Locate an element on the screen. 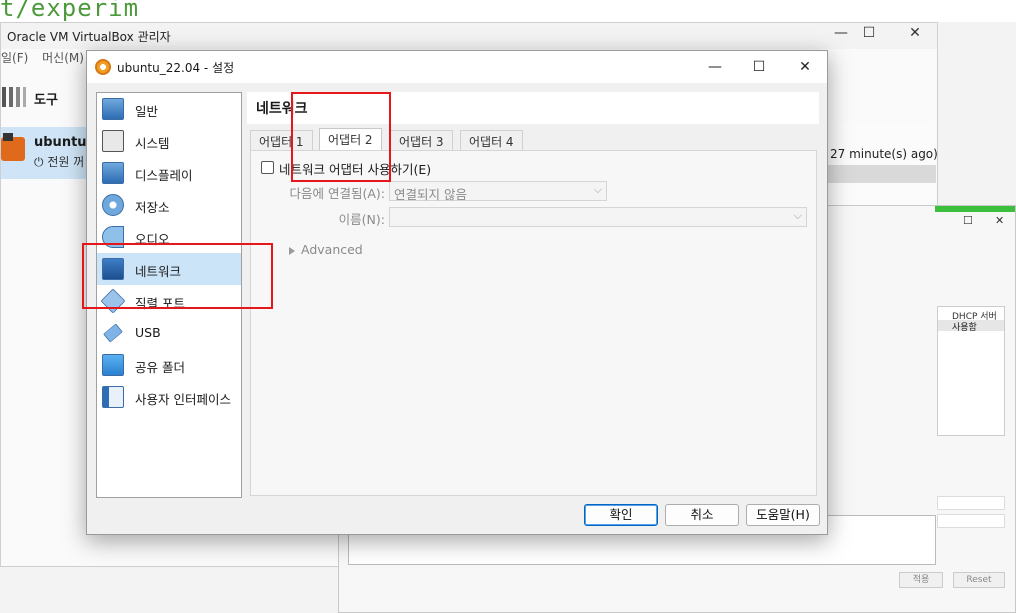 This screenshot has width=1016, height=613. name-select: ⌵ is located at coordinates (598, 217).